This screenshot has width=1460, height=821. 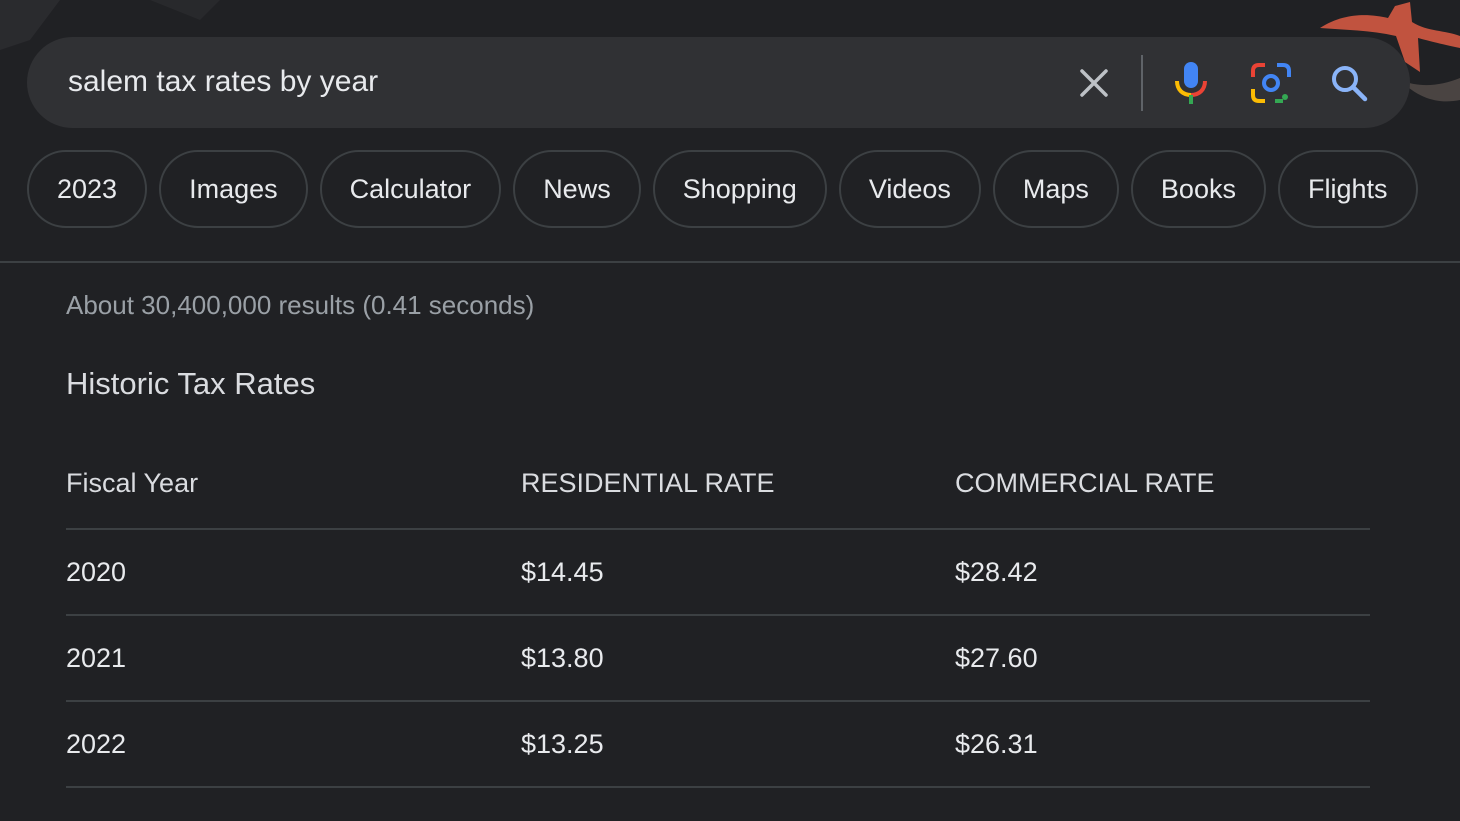 I want to click on cell-fiscal-year: 2020, so click(x=96, y=571).